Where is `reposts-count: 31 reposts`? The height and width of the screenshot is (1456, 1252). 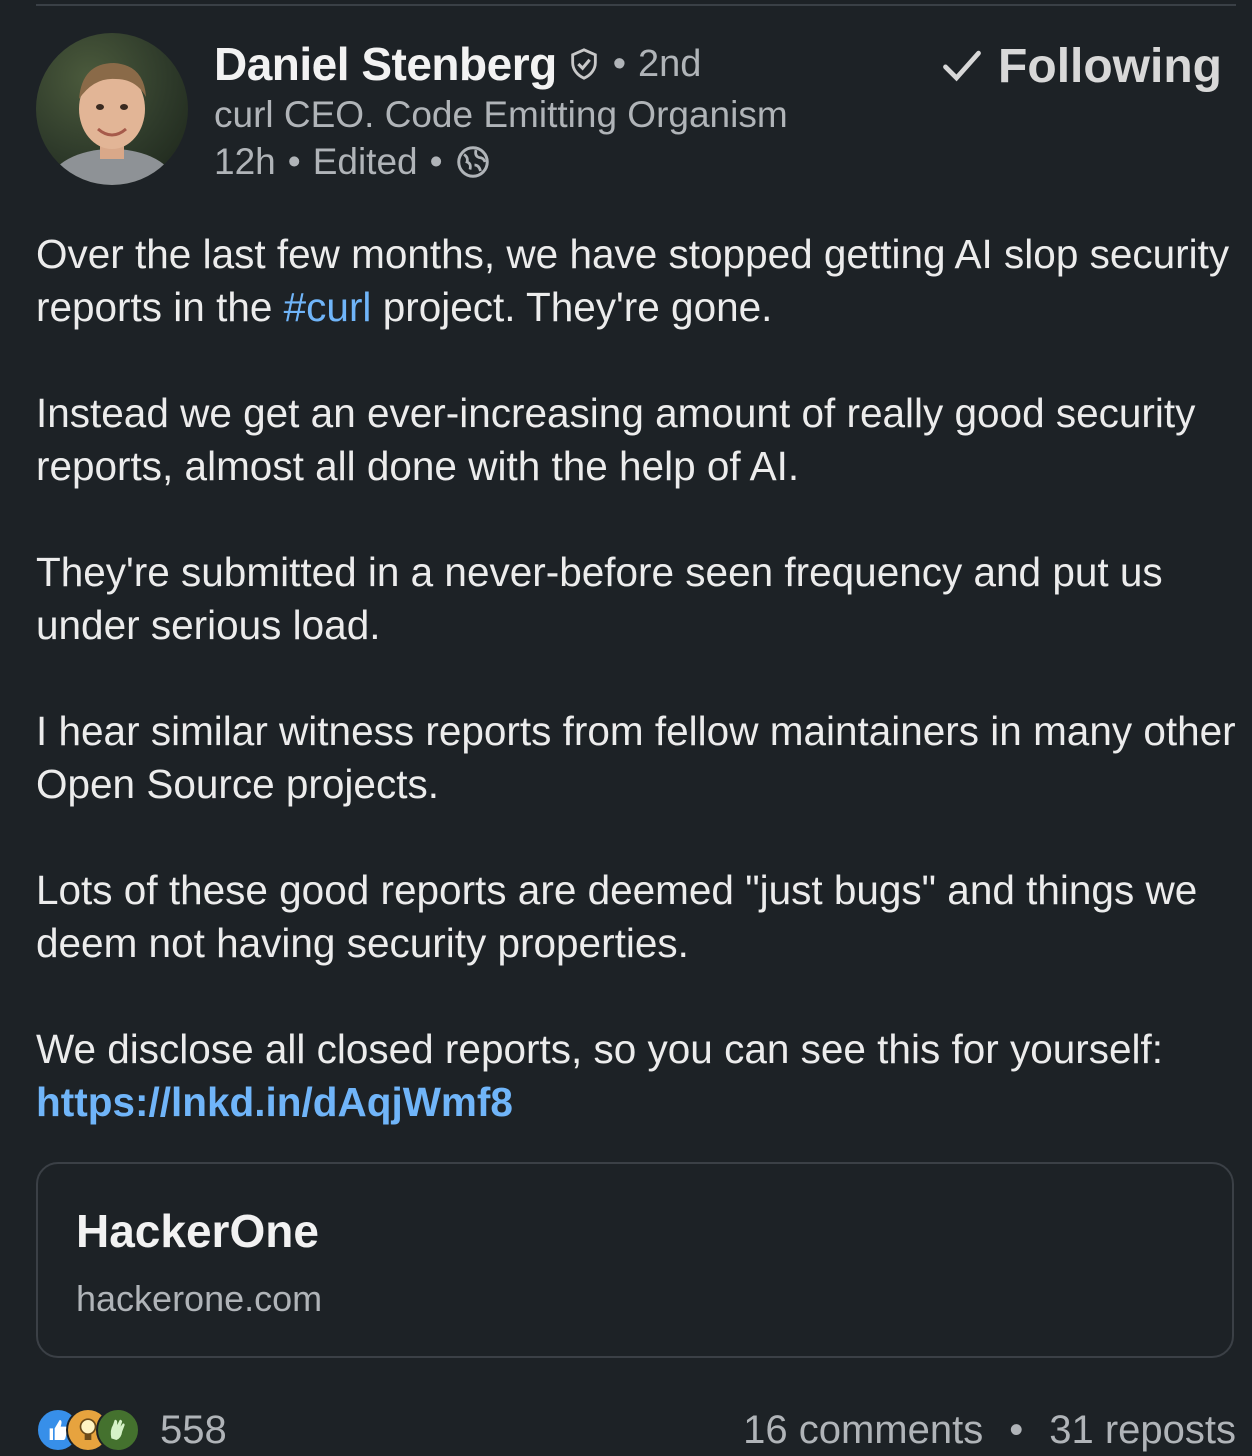
reposts-count: 31 reposts is located at coordinates (1142, 1430).